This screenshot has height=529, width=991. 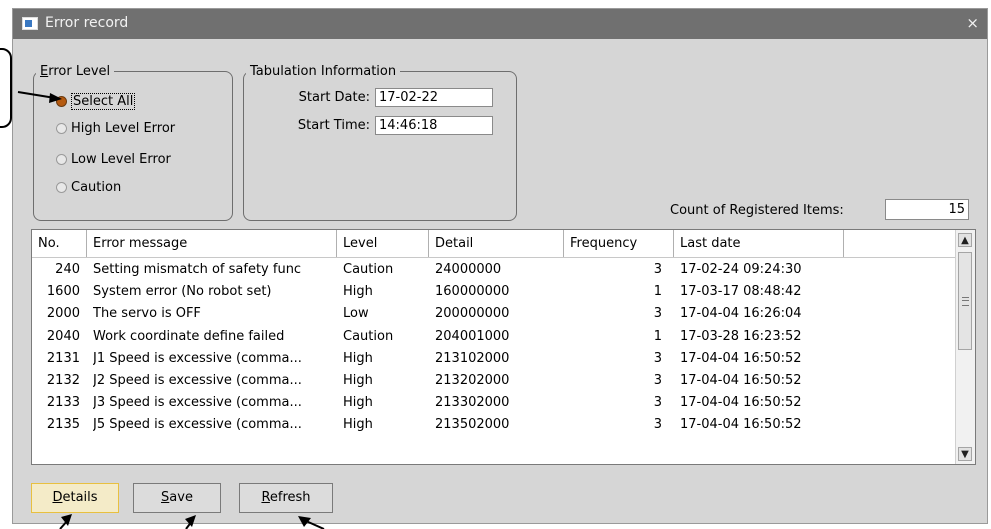 I want to click on radio-low-level-error-label: Low Level Error, so click(x=121, y=159).